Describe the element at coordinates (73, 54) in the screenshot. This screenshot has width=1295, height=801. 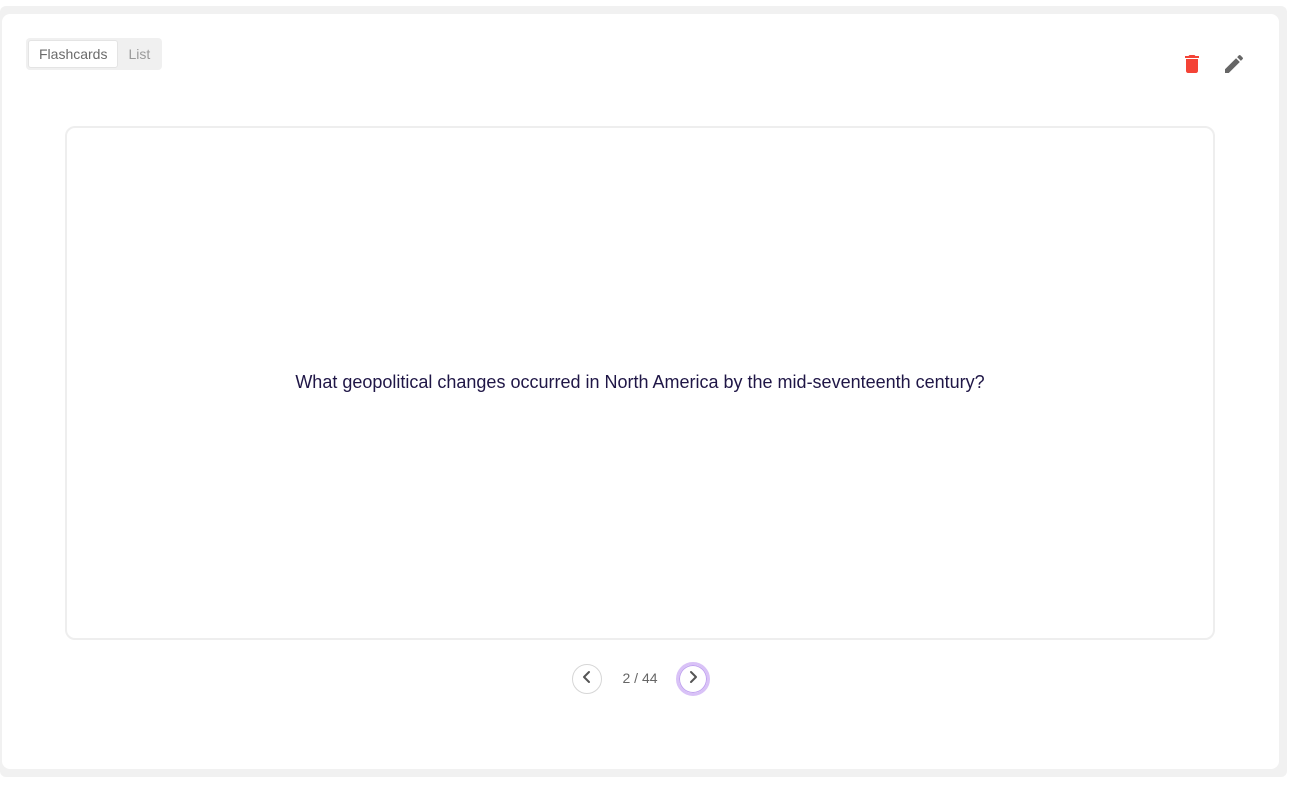
I see `toggle-flashcards: Flashcards` at that location.